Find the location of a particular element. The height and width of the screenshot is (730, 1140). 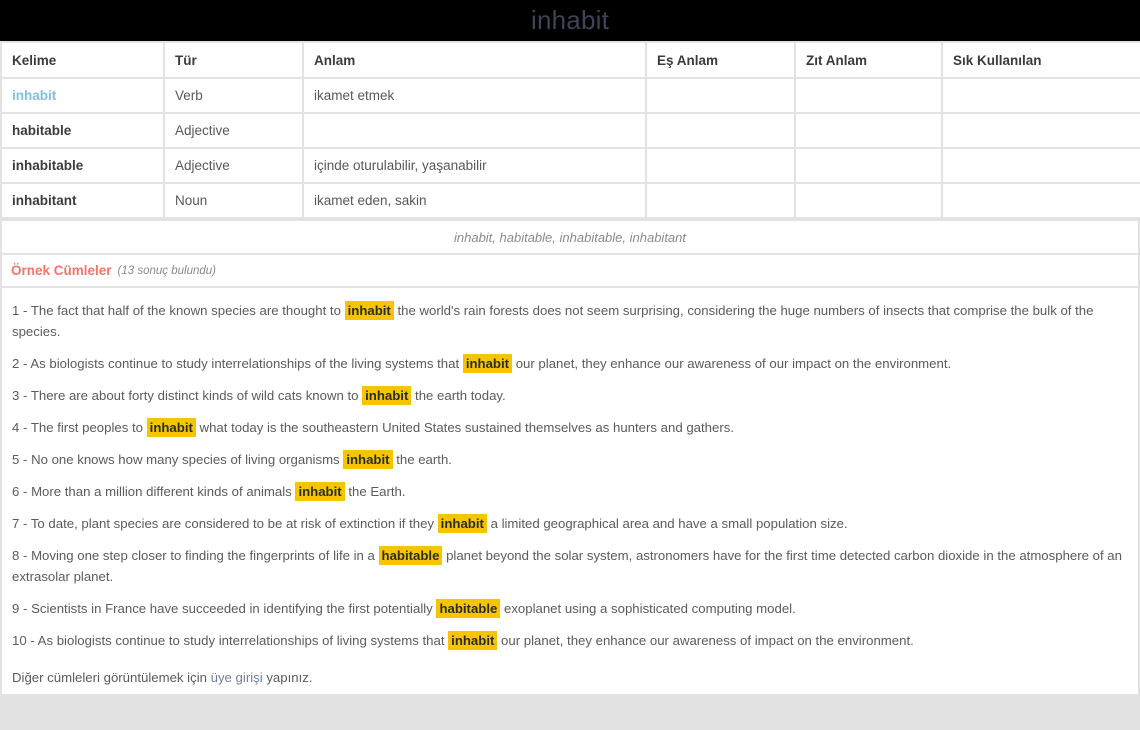

cell-tur: Noun is located at coordinates (233, 200).